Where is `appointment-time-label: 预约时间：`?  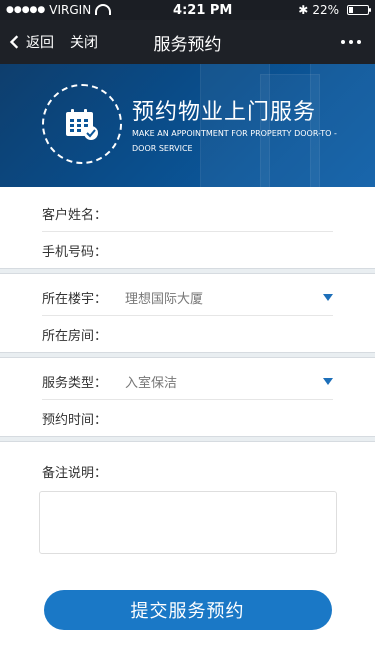
appointment-time-label: 预约时间： is located at coordinates (75, 420).